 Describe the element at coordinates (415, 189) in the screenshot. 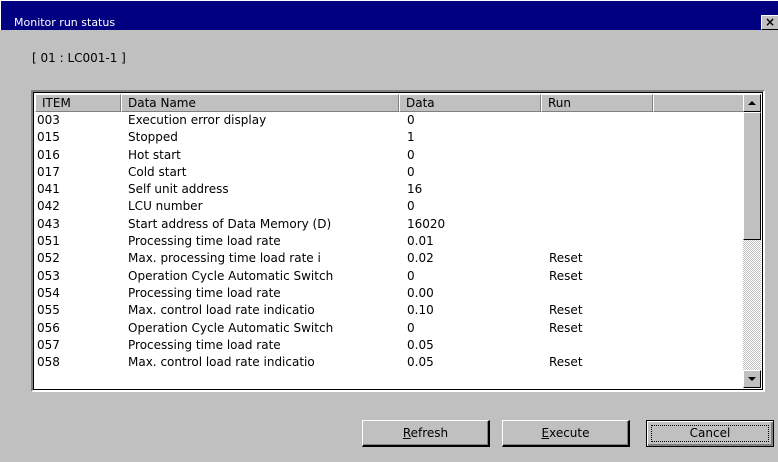

I see `data-value-cell: 16` at that location.